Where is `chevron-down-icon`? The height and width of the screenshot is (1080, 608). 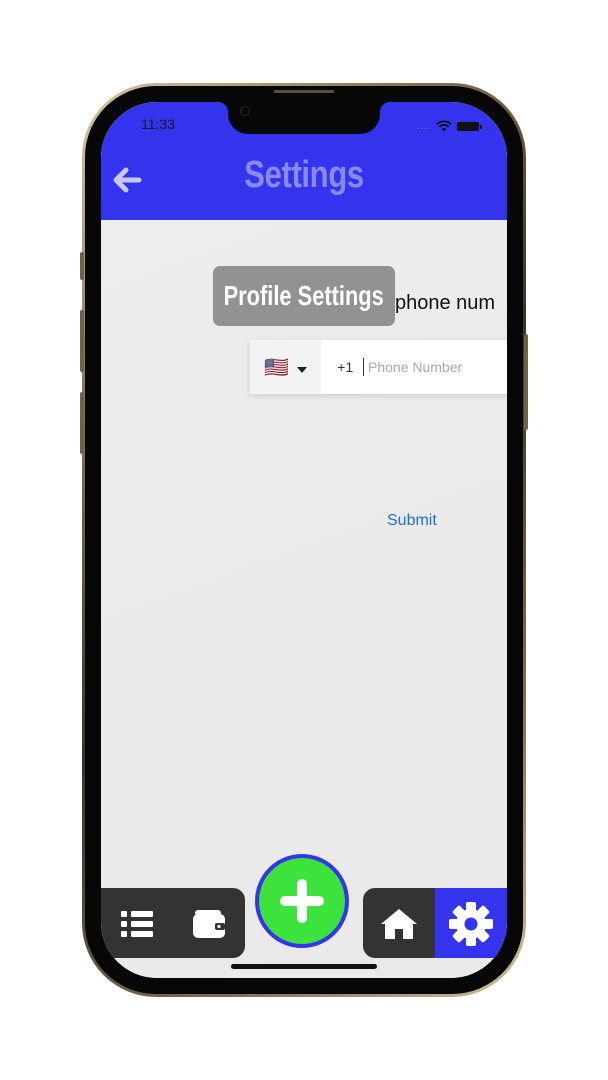 chevron-down-icon is located at coordinates (302, 367).